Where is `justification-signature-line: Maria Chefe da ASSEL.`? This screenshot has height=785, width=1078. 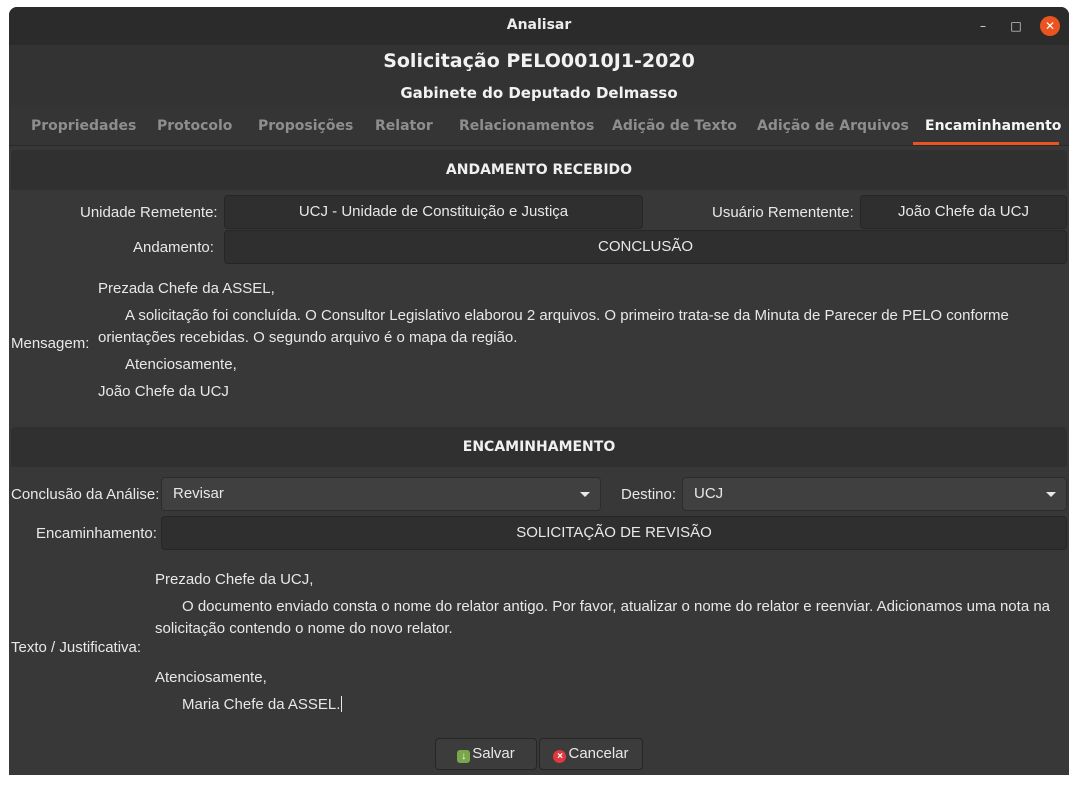 justification-signature-line: Maria Chefe da ASSEL. is located at coordinates (611, 705).